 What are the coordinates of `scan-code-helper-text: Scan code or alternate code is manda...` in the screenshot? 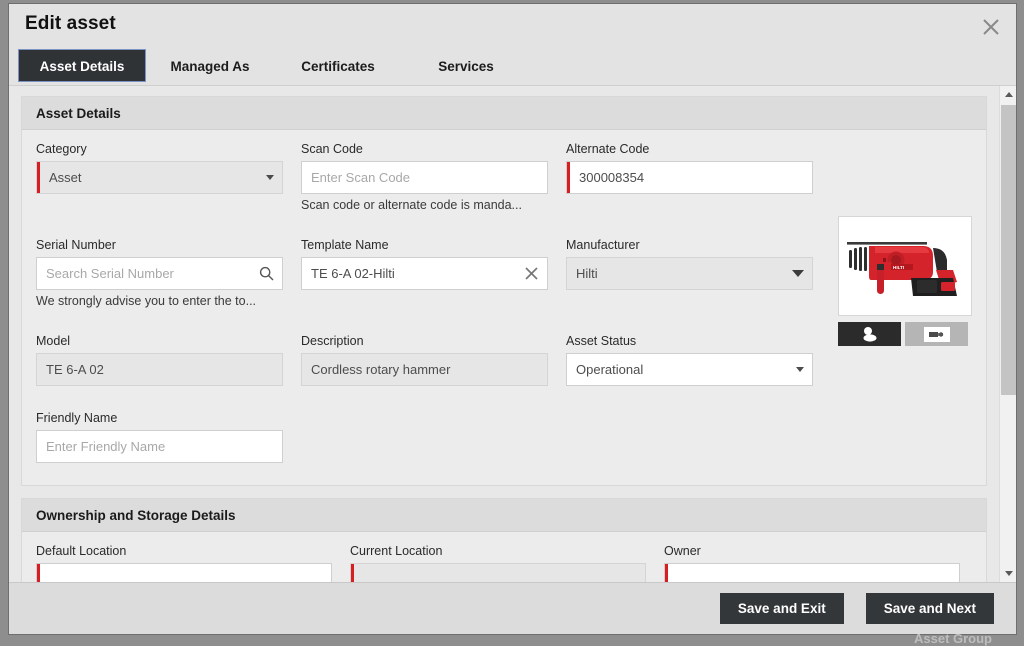 It's located at (411, 205).